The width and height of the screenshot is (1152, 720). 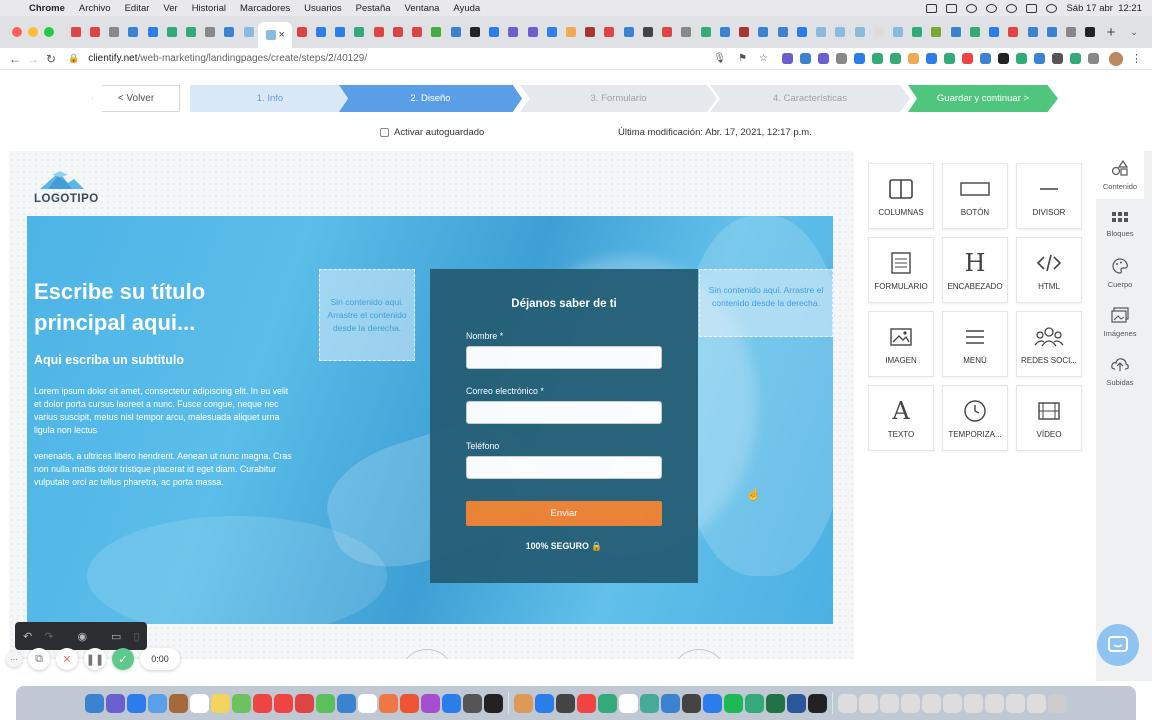 I want to click on cancel-recording-icon: ✕, so click(x=67, y=659).